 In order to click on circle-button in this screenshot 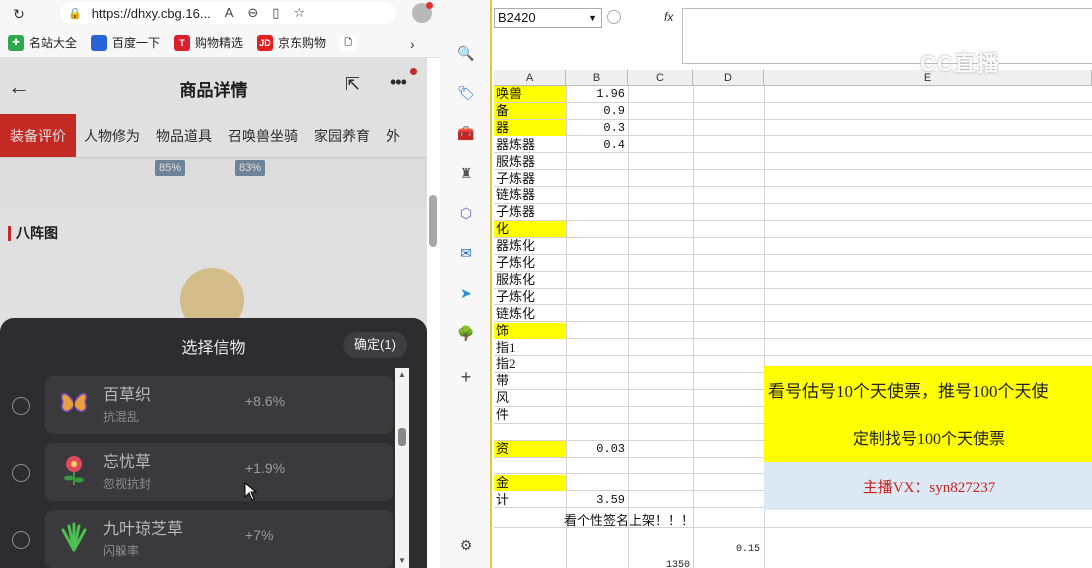, I will do `click(614, 17)`.